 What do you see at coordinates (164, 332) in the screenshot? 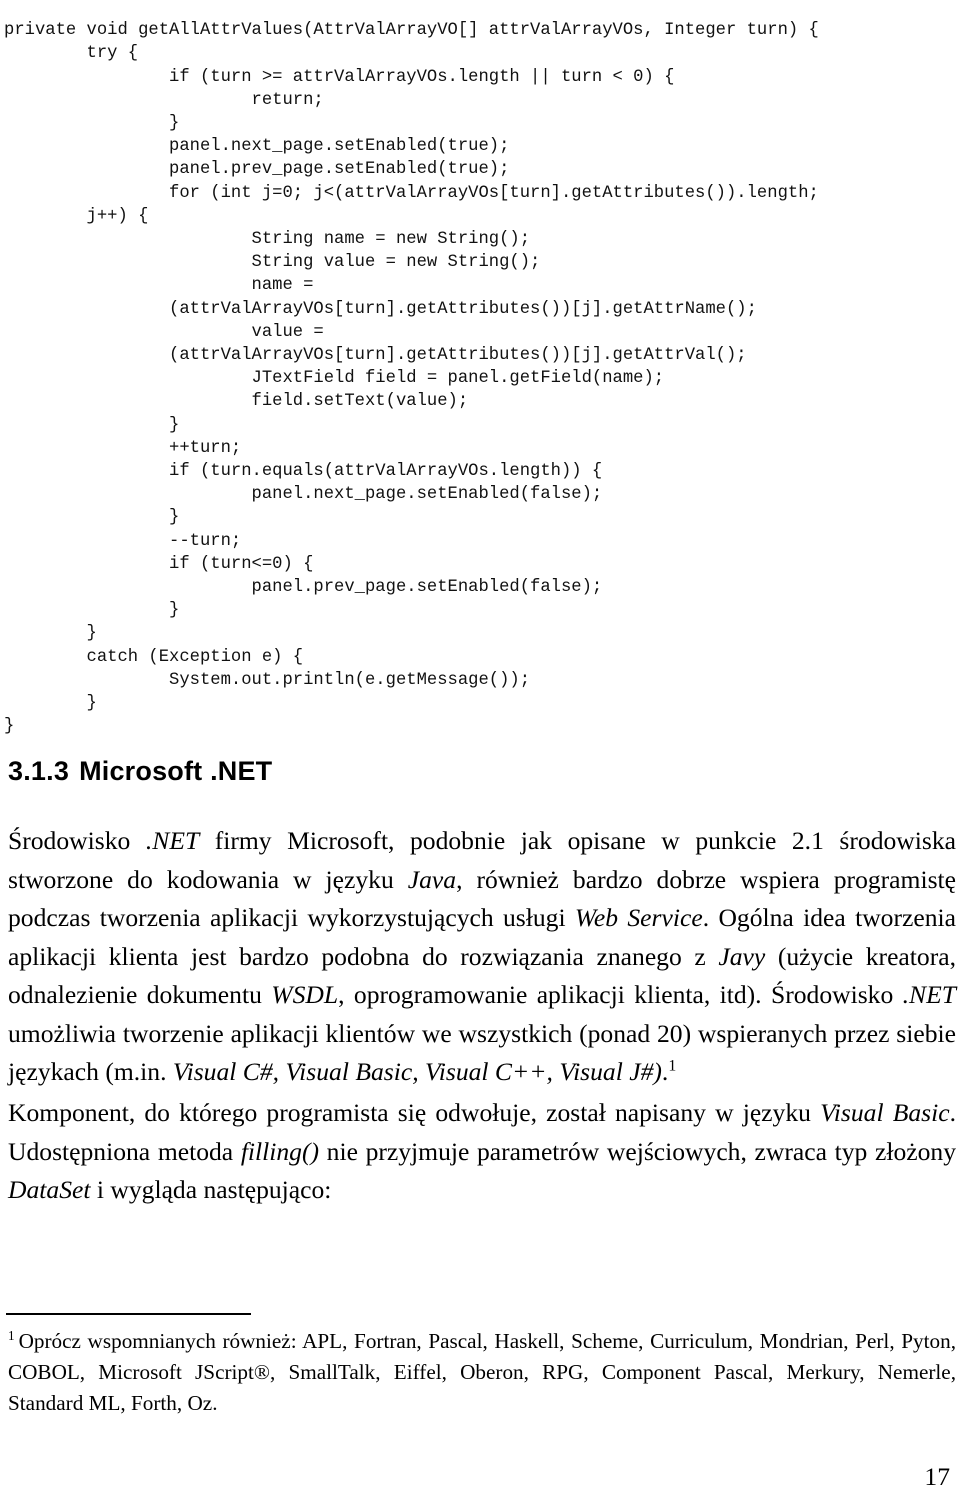
I see `code-line: value =` at bounding box center [164, 332].